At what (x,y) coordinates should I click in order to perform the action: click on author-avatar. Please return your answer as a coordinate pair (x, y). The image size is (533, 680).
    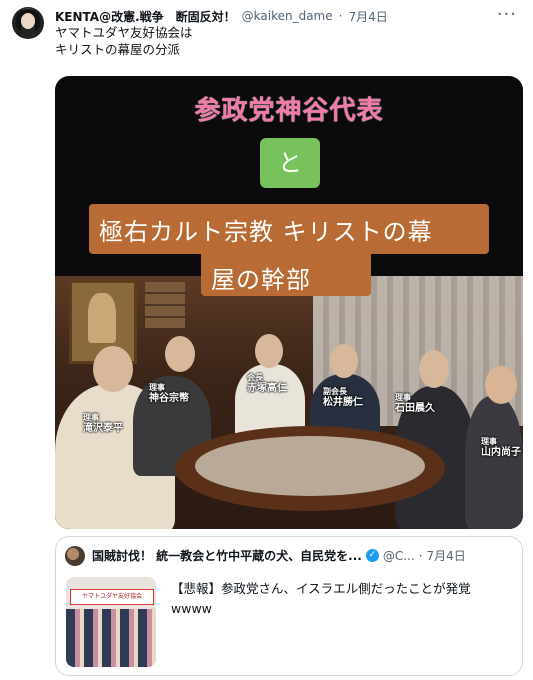
    Looking at the image, I should click on (28, 23).